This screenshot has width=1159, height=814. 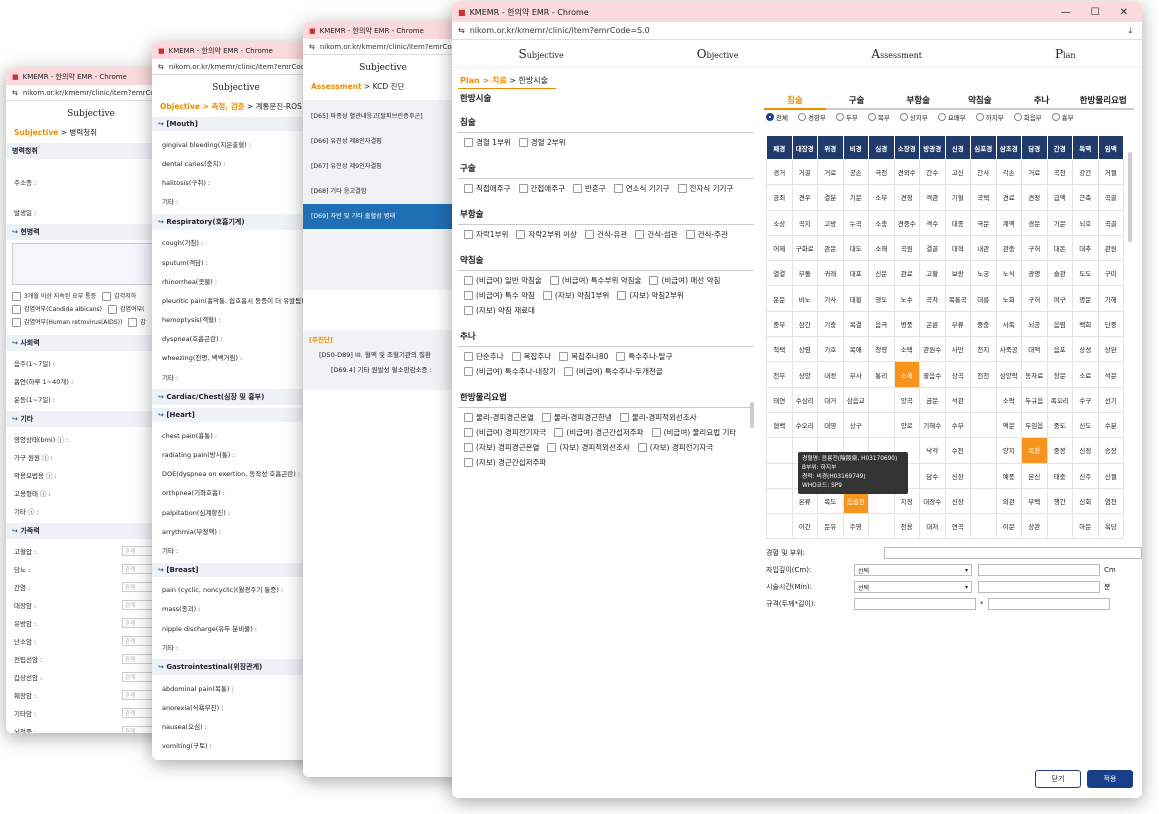 What do you see at coordinates (830, 374) in the screenshot?
I see `acupoint-cell: 내정` at bounding box center [830, 374].